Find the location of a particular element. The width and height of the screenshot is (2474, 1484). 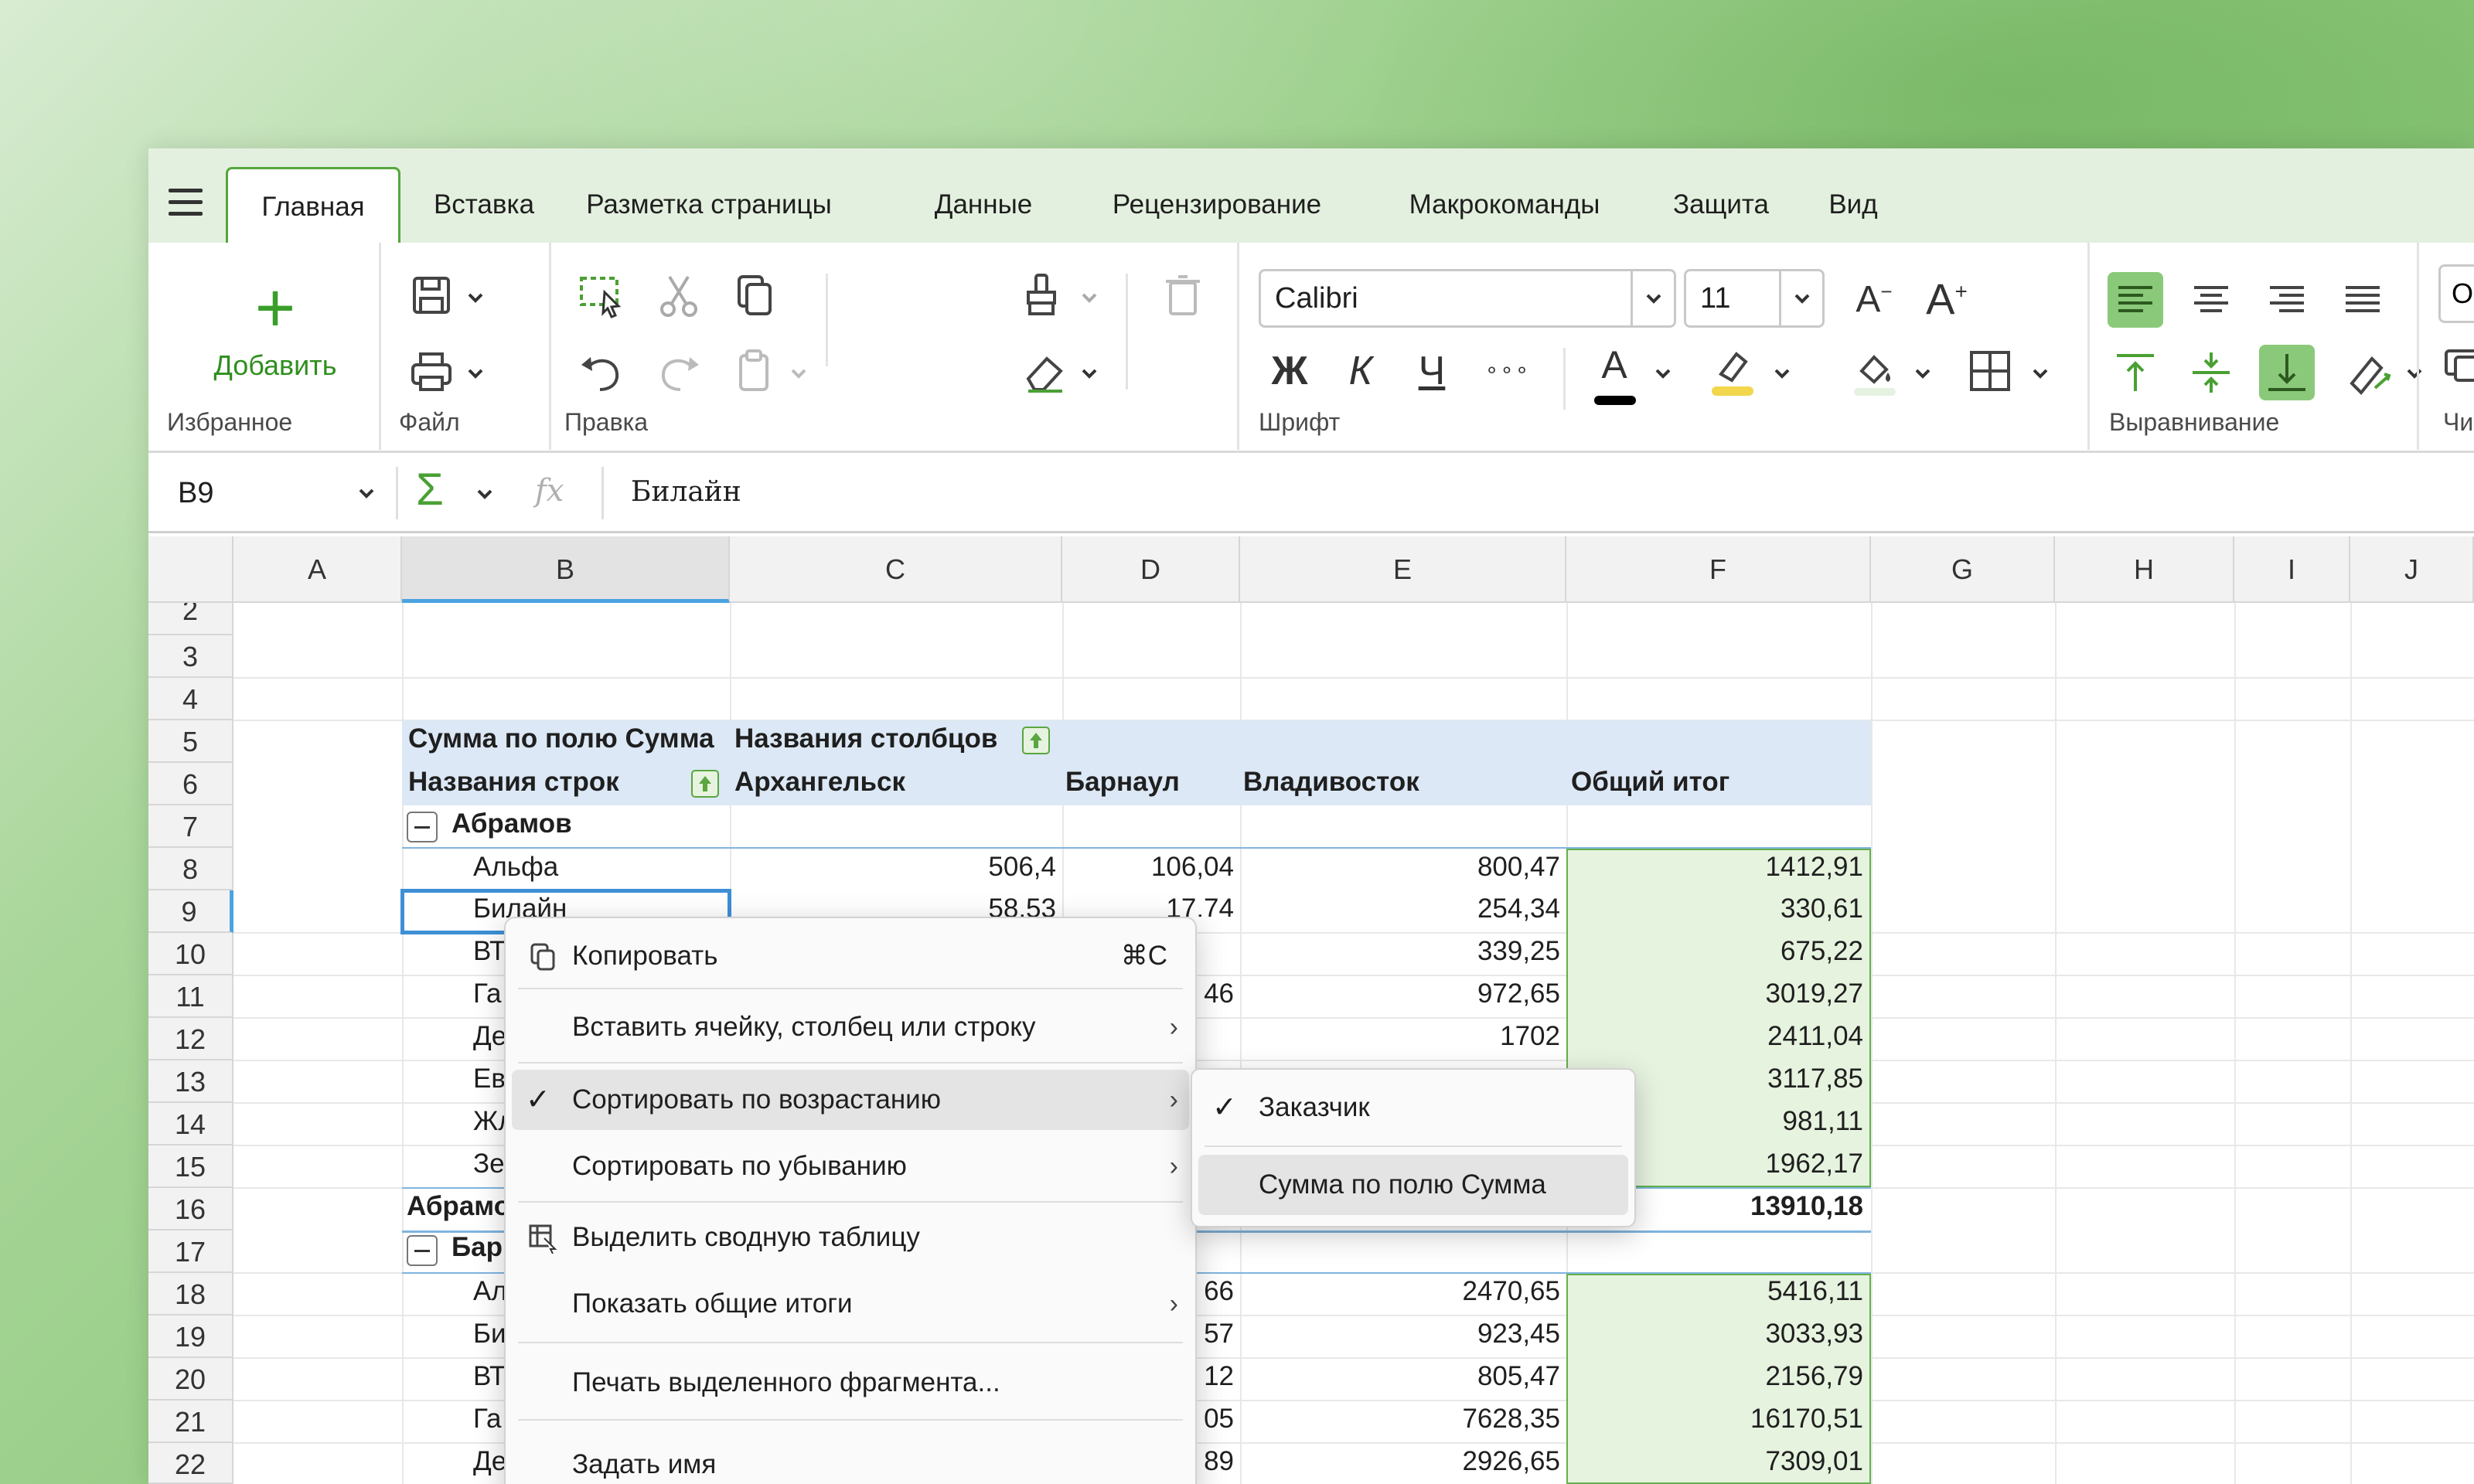

eraser-dropdown-icon is located at coordinates (1089, 373).